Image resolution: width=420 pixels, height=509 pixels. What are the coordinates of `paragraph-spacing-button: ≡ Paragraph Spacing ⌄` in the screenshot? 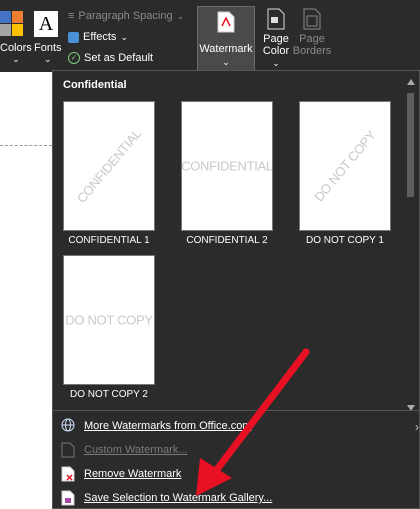 It's located at (126, 16).